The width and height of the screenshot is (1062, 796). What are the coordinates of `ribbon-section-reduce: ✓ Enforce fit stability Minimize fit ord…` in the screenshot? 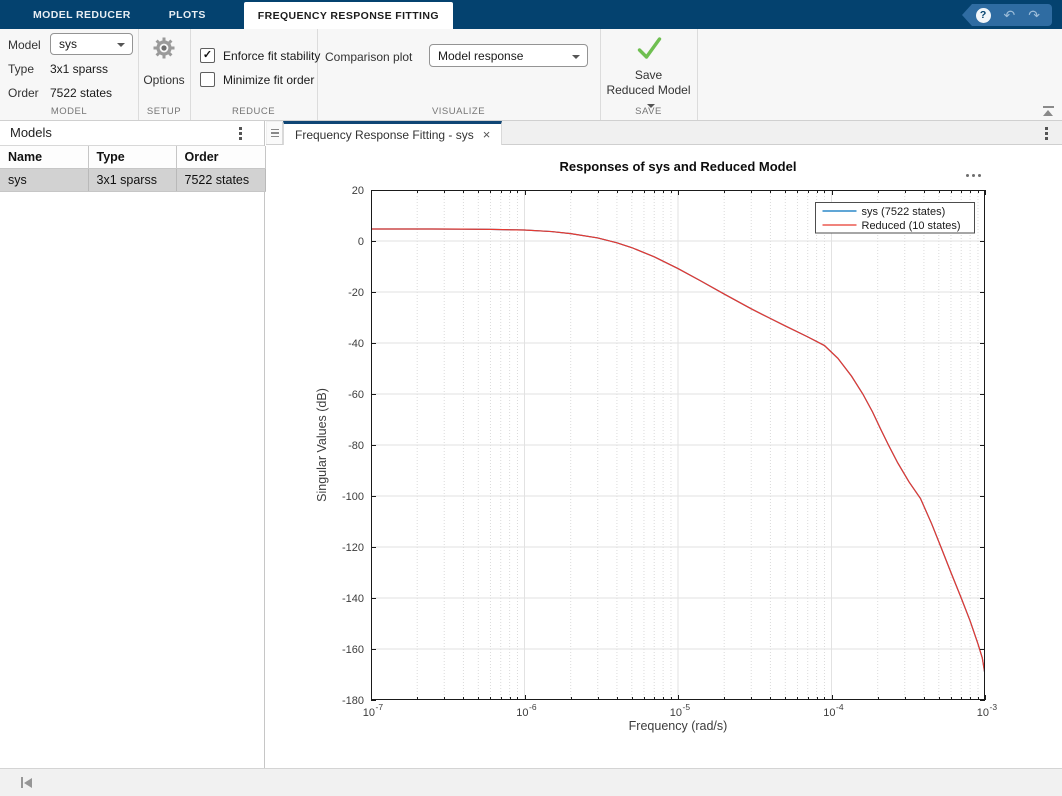 It's located at (255, 74).